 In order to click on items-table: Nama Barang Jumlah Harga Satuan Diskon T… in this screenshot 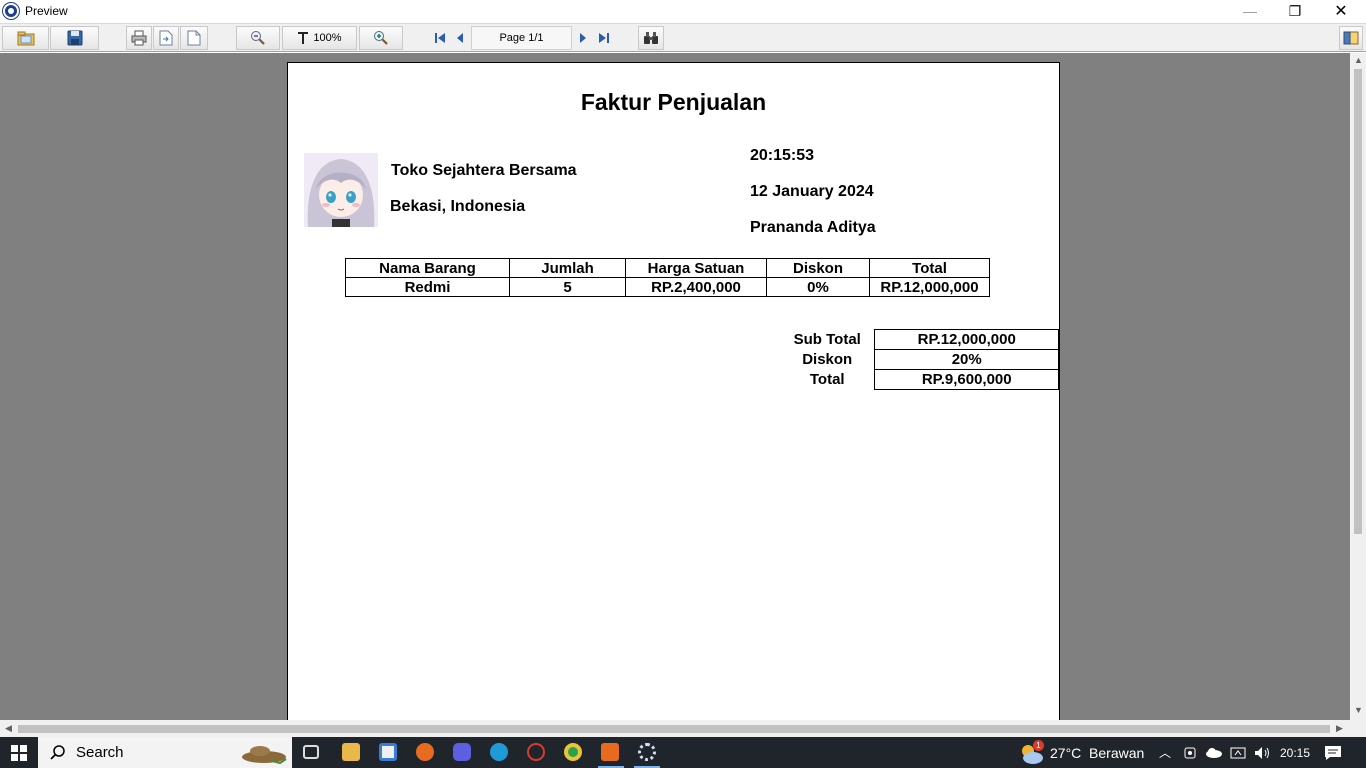, I will do `click(667, 277)`.